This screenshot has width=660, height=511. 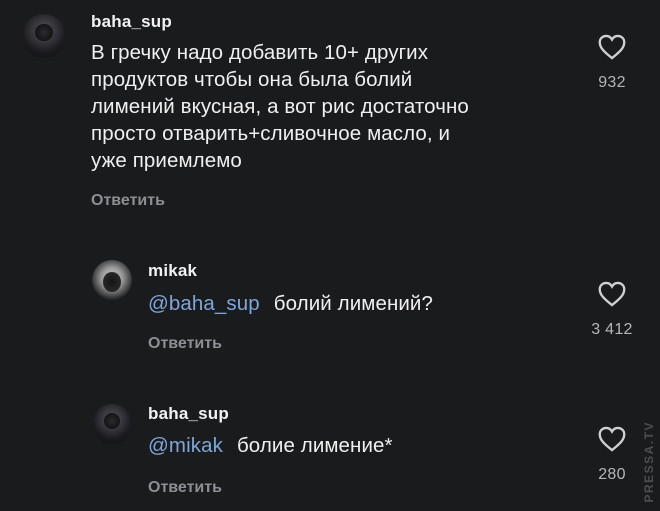 I want to click on comment-text: @mikak болие лимение*, so click(x=270, y=445).